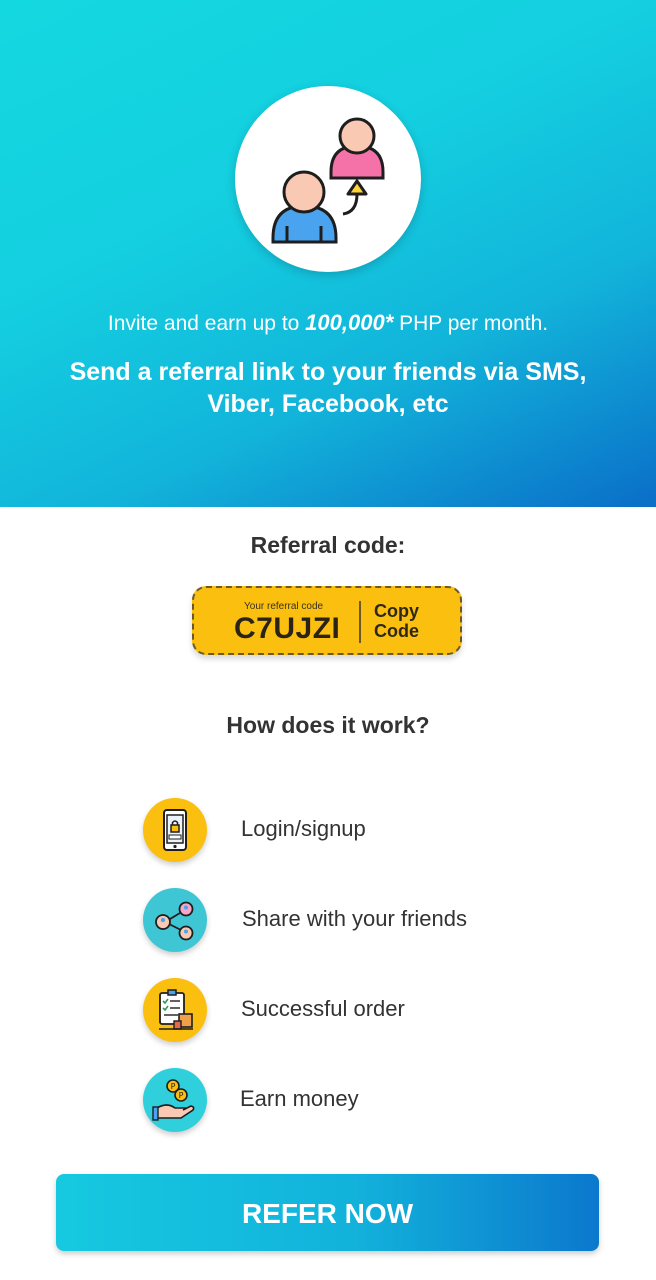  Describe the element at coordinates (323, 1008) in the screenshot. I see `step-label: Successful order` at that location.